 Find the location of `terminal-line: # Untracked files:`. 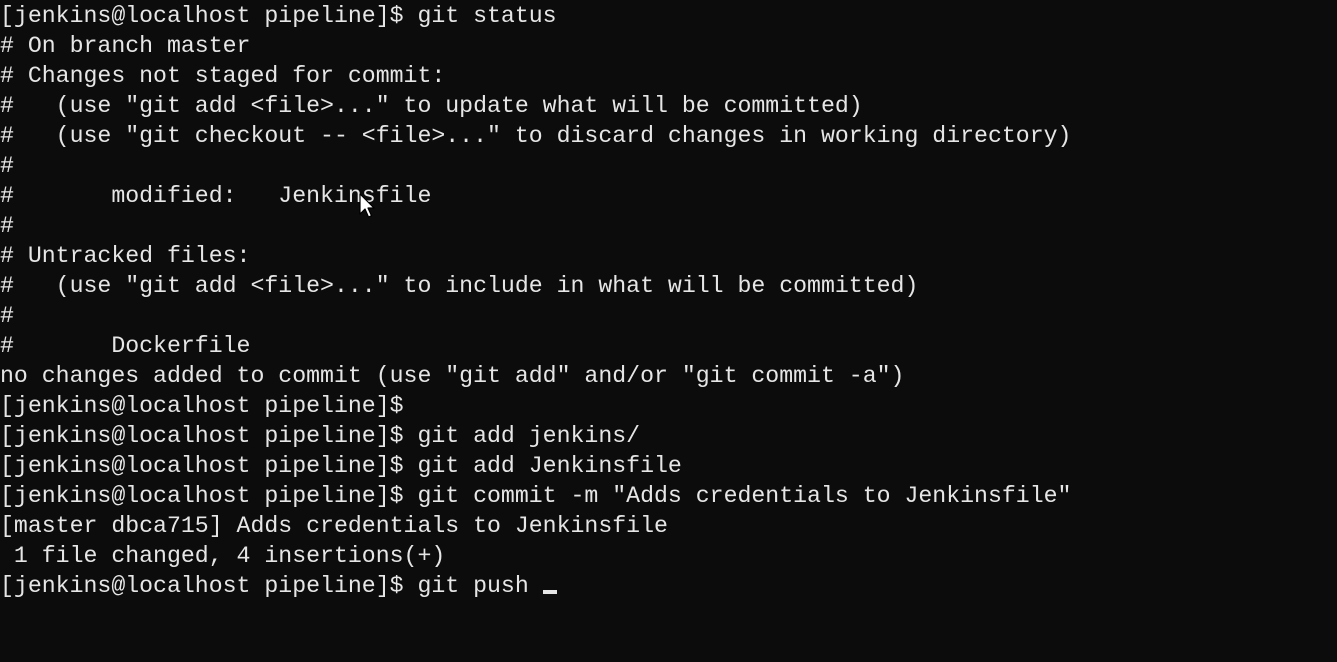

terminal-line: # Untracked files: is located at coordinates (125, 256).